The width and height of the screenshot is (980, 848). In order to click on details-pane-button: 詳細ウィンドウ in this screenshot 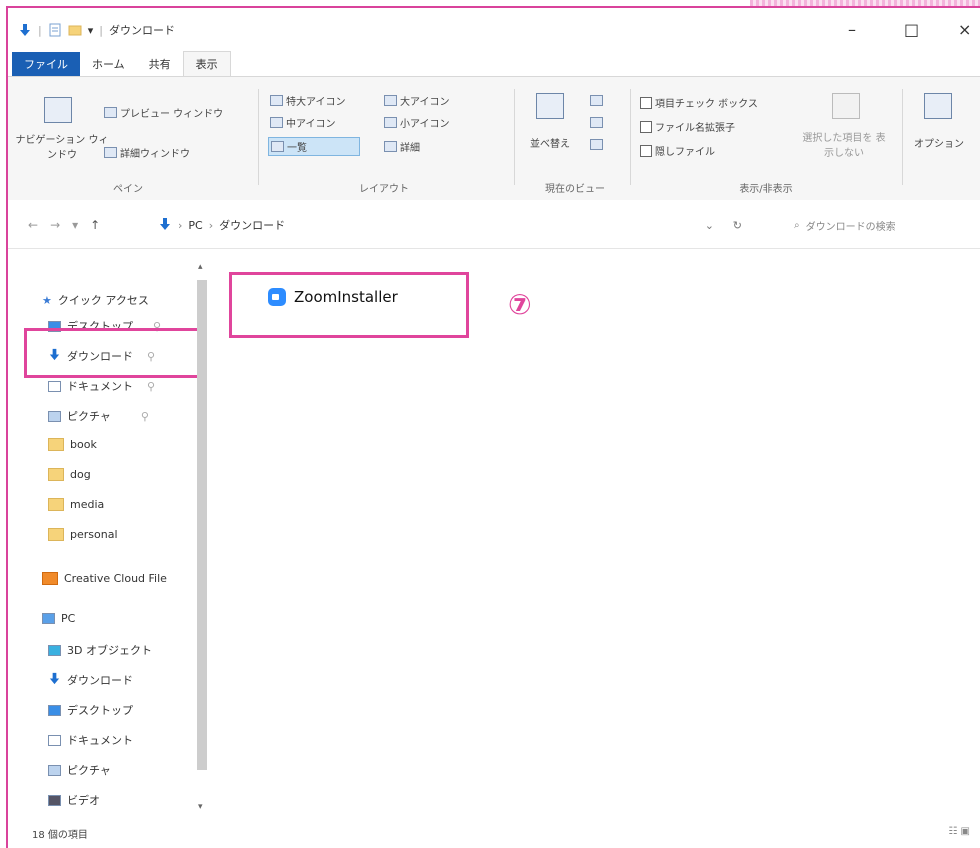, I will do `click(147, 152)`.